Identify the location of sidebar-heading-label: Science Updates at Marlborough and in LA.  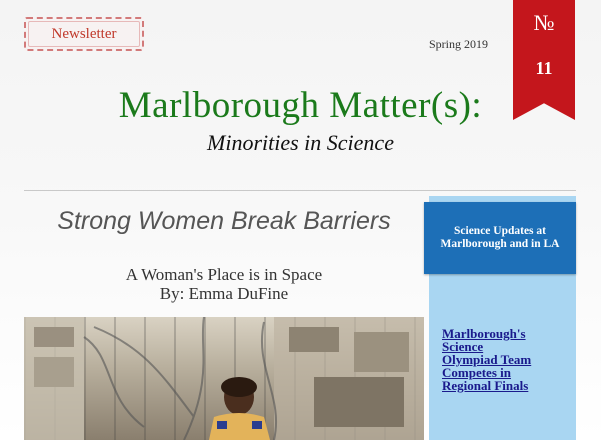
(500, 237).